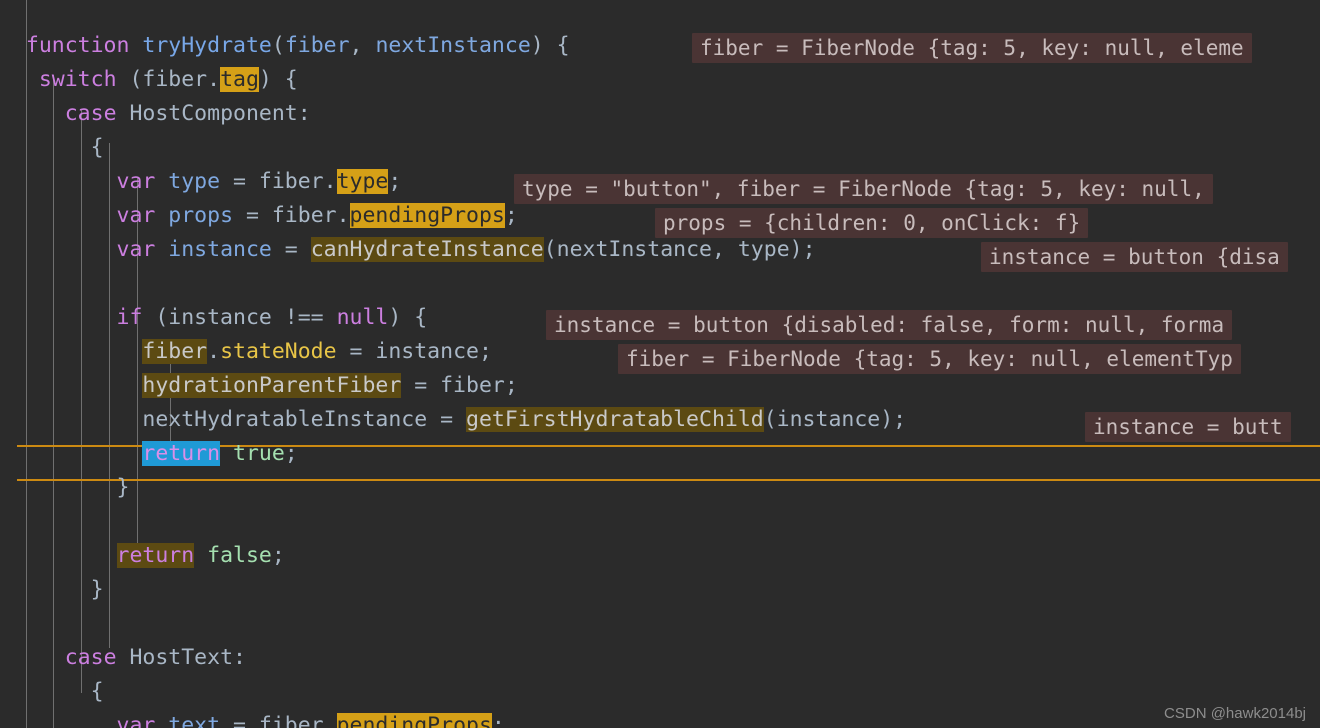 This screenshot has width=1320, height=728. Describe the element at coordinates (660, 80) in the screenshot. I see `code-line: switch (fiber.tag) {` at that location.